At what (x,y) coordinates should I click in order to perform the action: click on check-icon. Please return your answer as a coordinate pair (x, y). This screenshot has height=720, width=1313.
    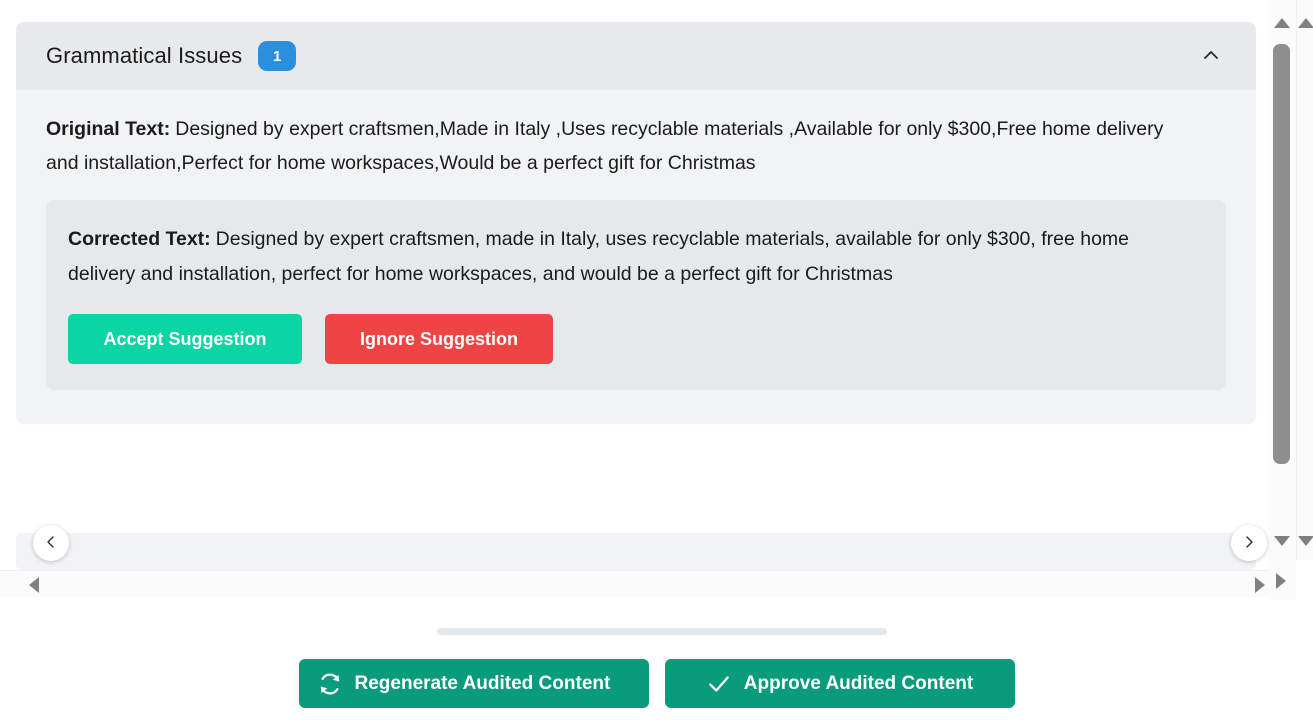
    Looking at the image, I should click on (719, 684).